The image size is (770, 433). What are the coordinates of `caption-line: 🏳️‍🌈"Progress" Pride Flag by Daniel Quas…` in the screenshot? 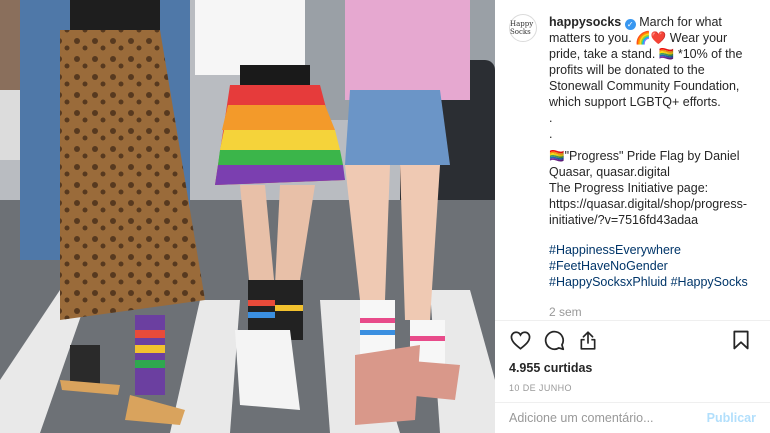 It's located at (644, 164).